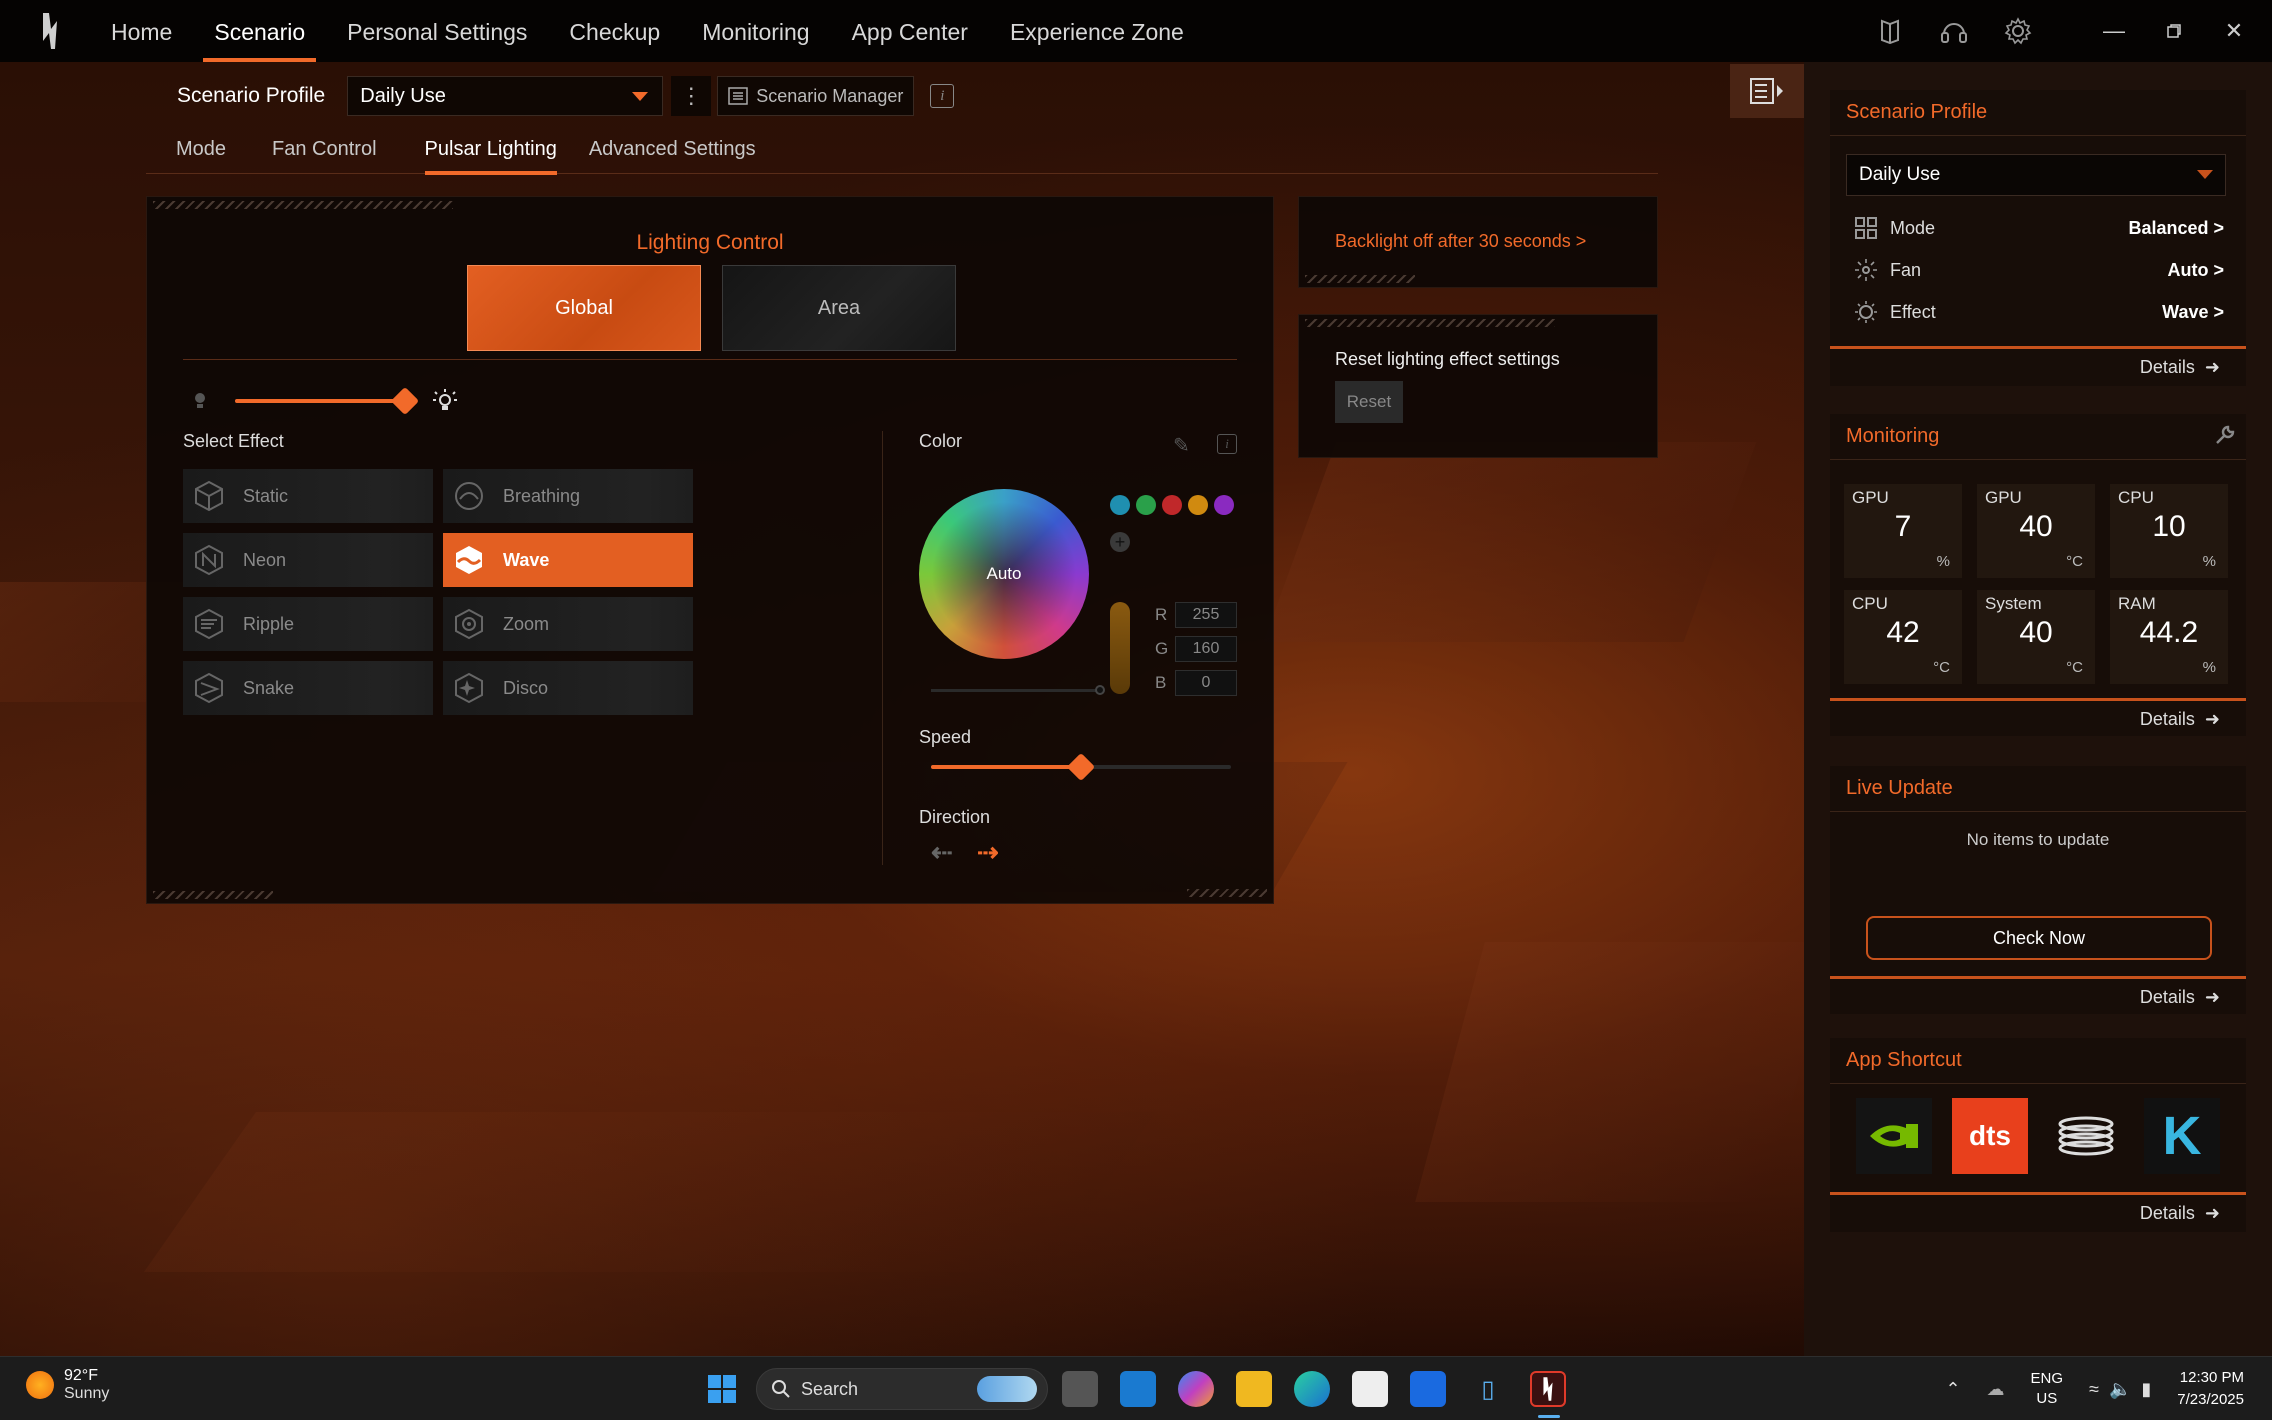 The image size is (2272, 1420). I want to click on nav-app-center: App Center, so click(910, 31).